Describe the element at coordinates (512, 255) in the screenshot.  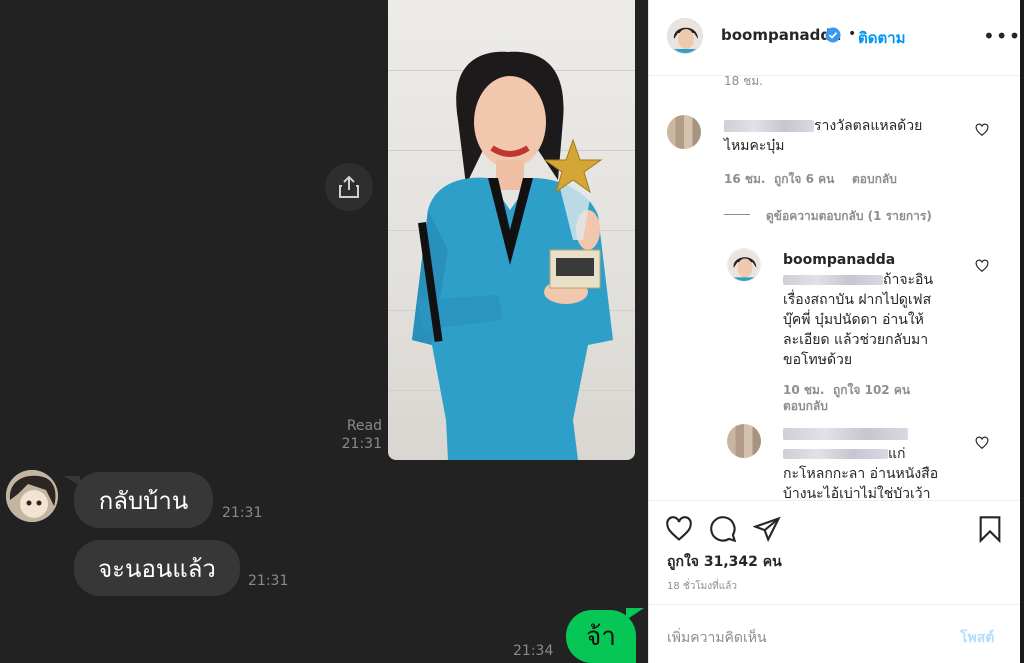
I see `person-with-trophy-image` at that location.